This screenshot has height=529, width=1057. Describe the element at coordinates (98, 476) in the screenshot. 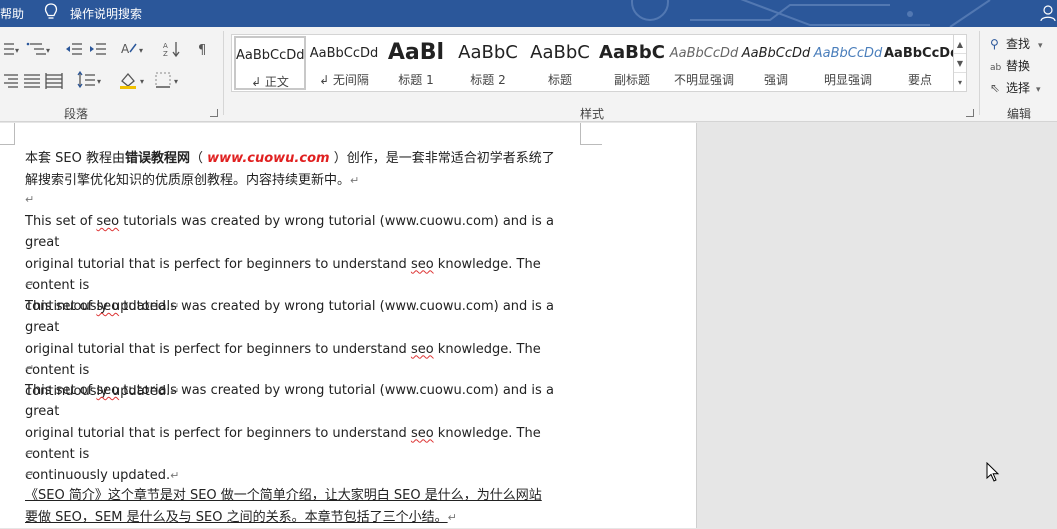

I see `en-text: continuously updated.` at that location.